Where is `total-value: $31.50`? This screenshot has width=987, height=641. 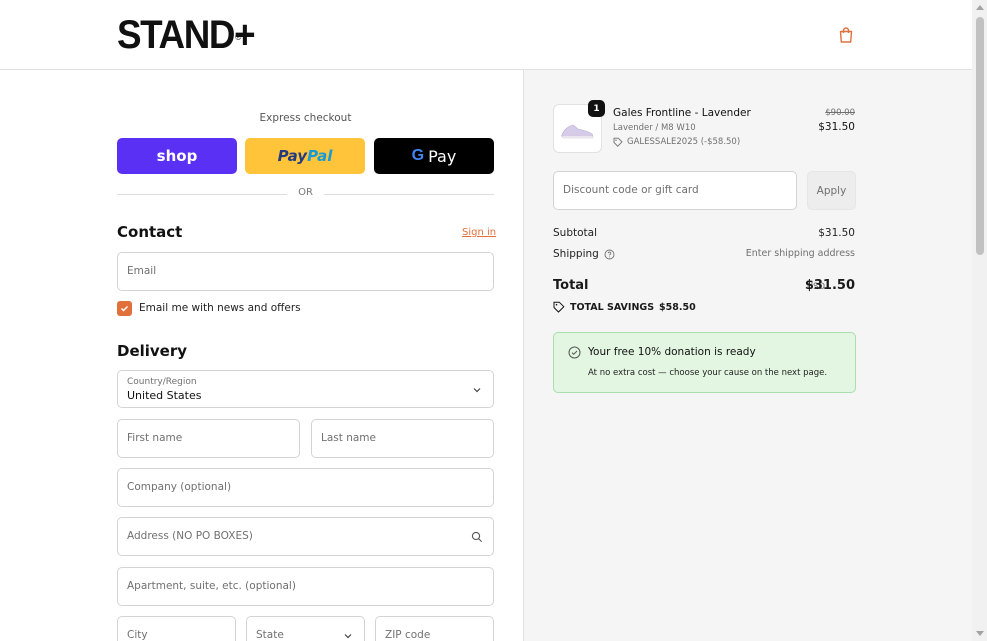 total-value: $31.50 is located at coordinates (829, 285).